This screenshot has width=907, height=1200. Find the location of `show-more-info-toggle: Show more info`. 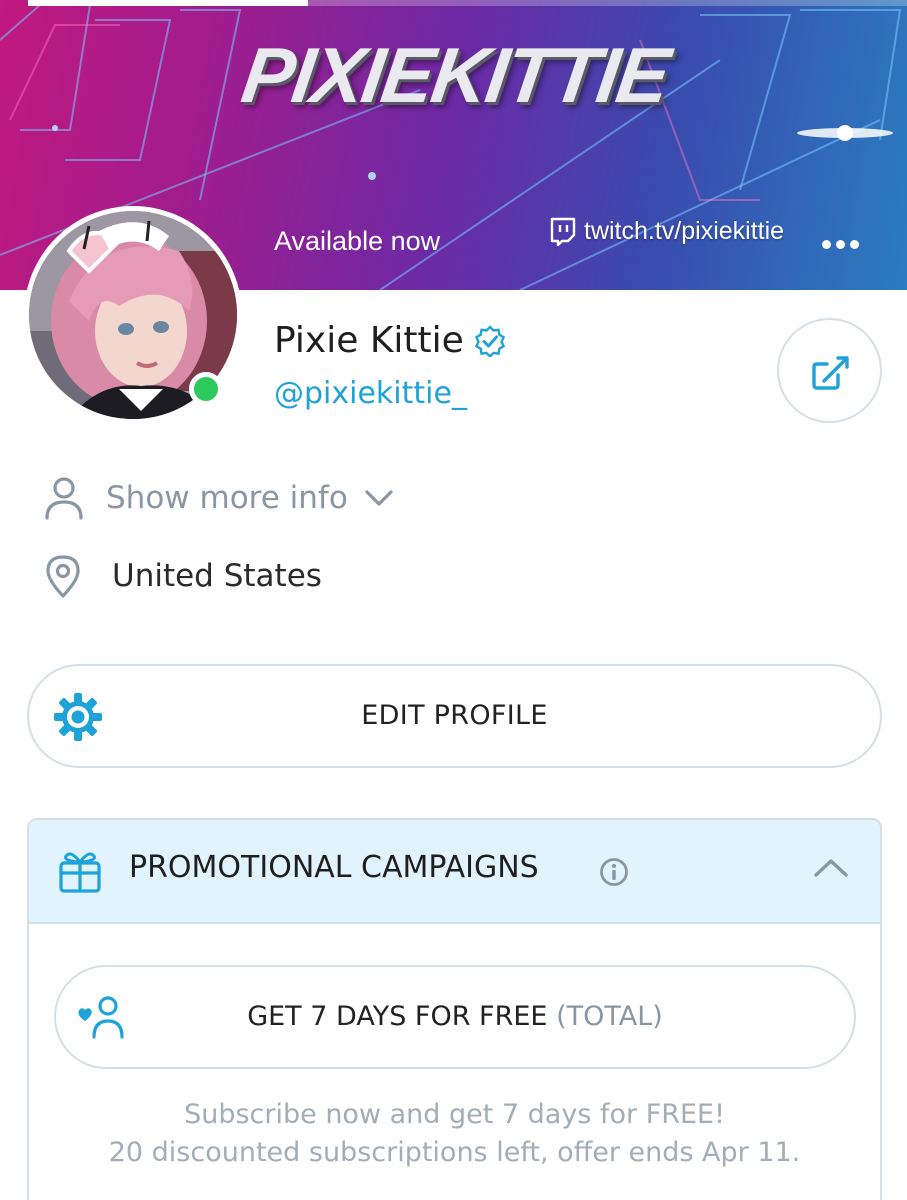

show-more-info-toggle: Show more info is located at coordinates (219, 498).